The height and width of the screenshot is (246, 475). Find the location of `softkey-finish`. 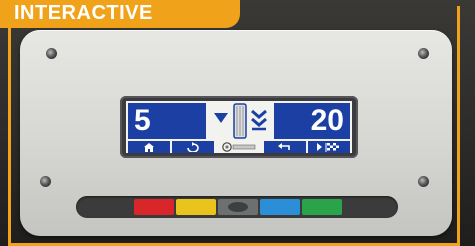

softkey-finish is located at coordinates (329, 147).